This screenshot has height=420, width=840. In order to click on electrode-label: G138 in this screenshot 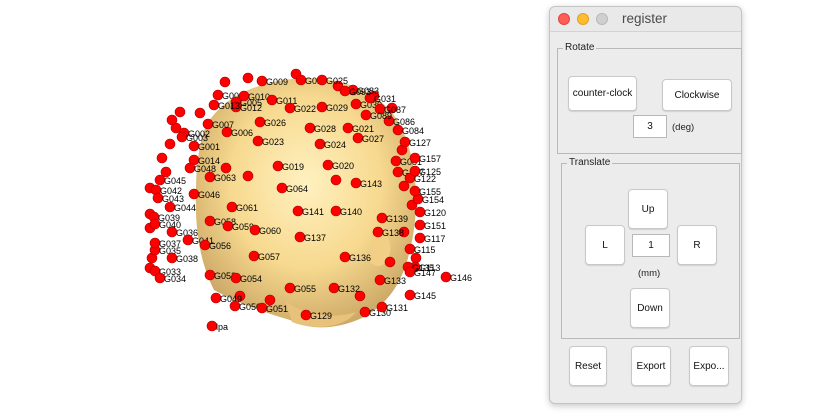, I will do `click(393, 233)`.